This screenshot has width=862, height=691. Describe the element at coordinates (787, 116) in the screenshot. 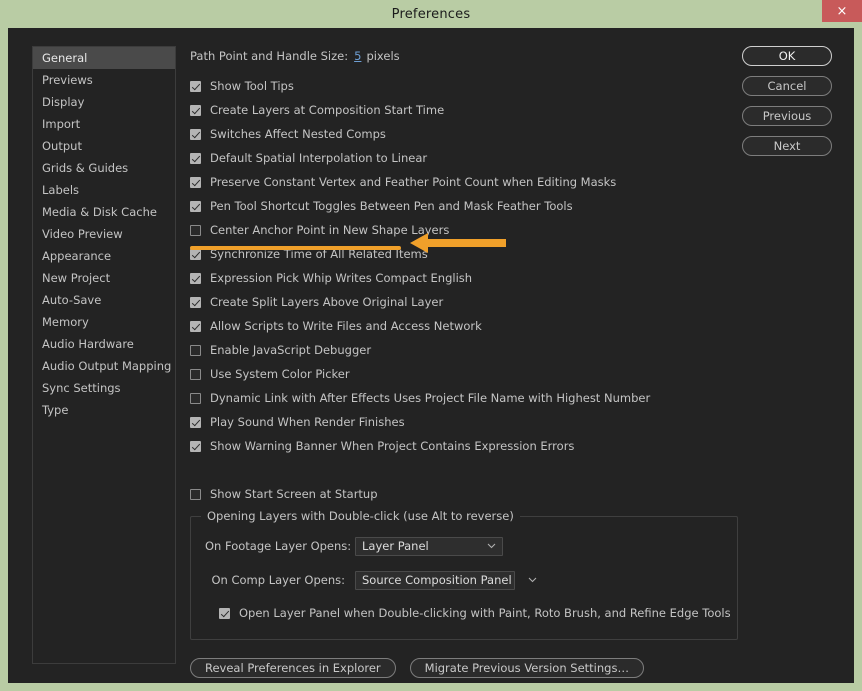

I see `previous-button: Previous` at that location.